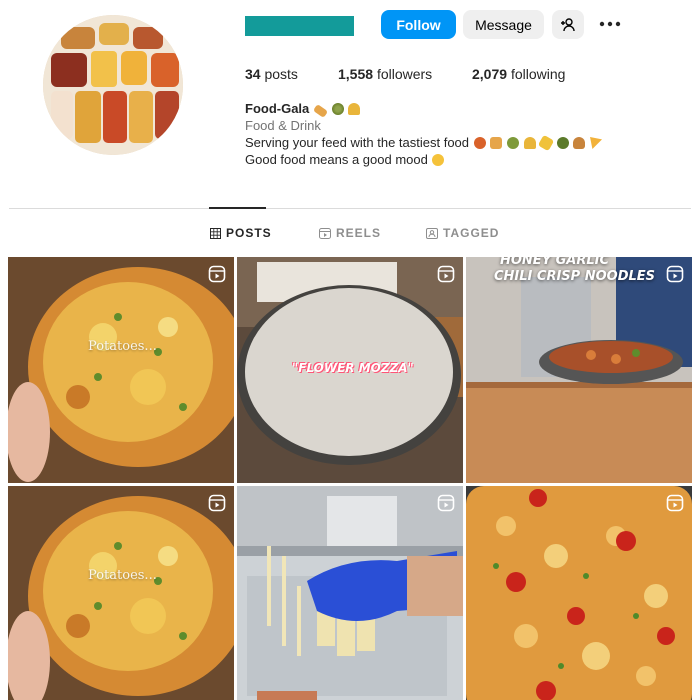 Image resolution: width=700 pixels, height=700 pixels. Describe the element at coordinates (555, 262) in the screenshot. I see `post-caption-top: HONEY GARLIC` at that location.